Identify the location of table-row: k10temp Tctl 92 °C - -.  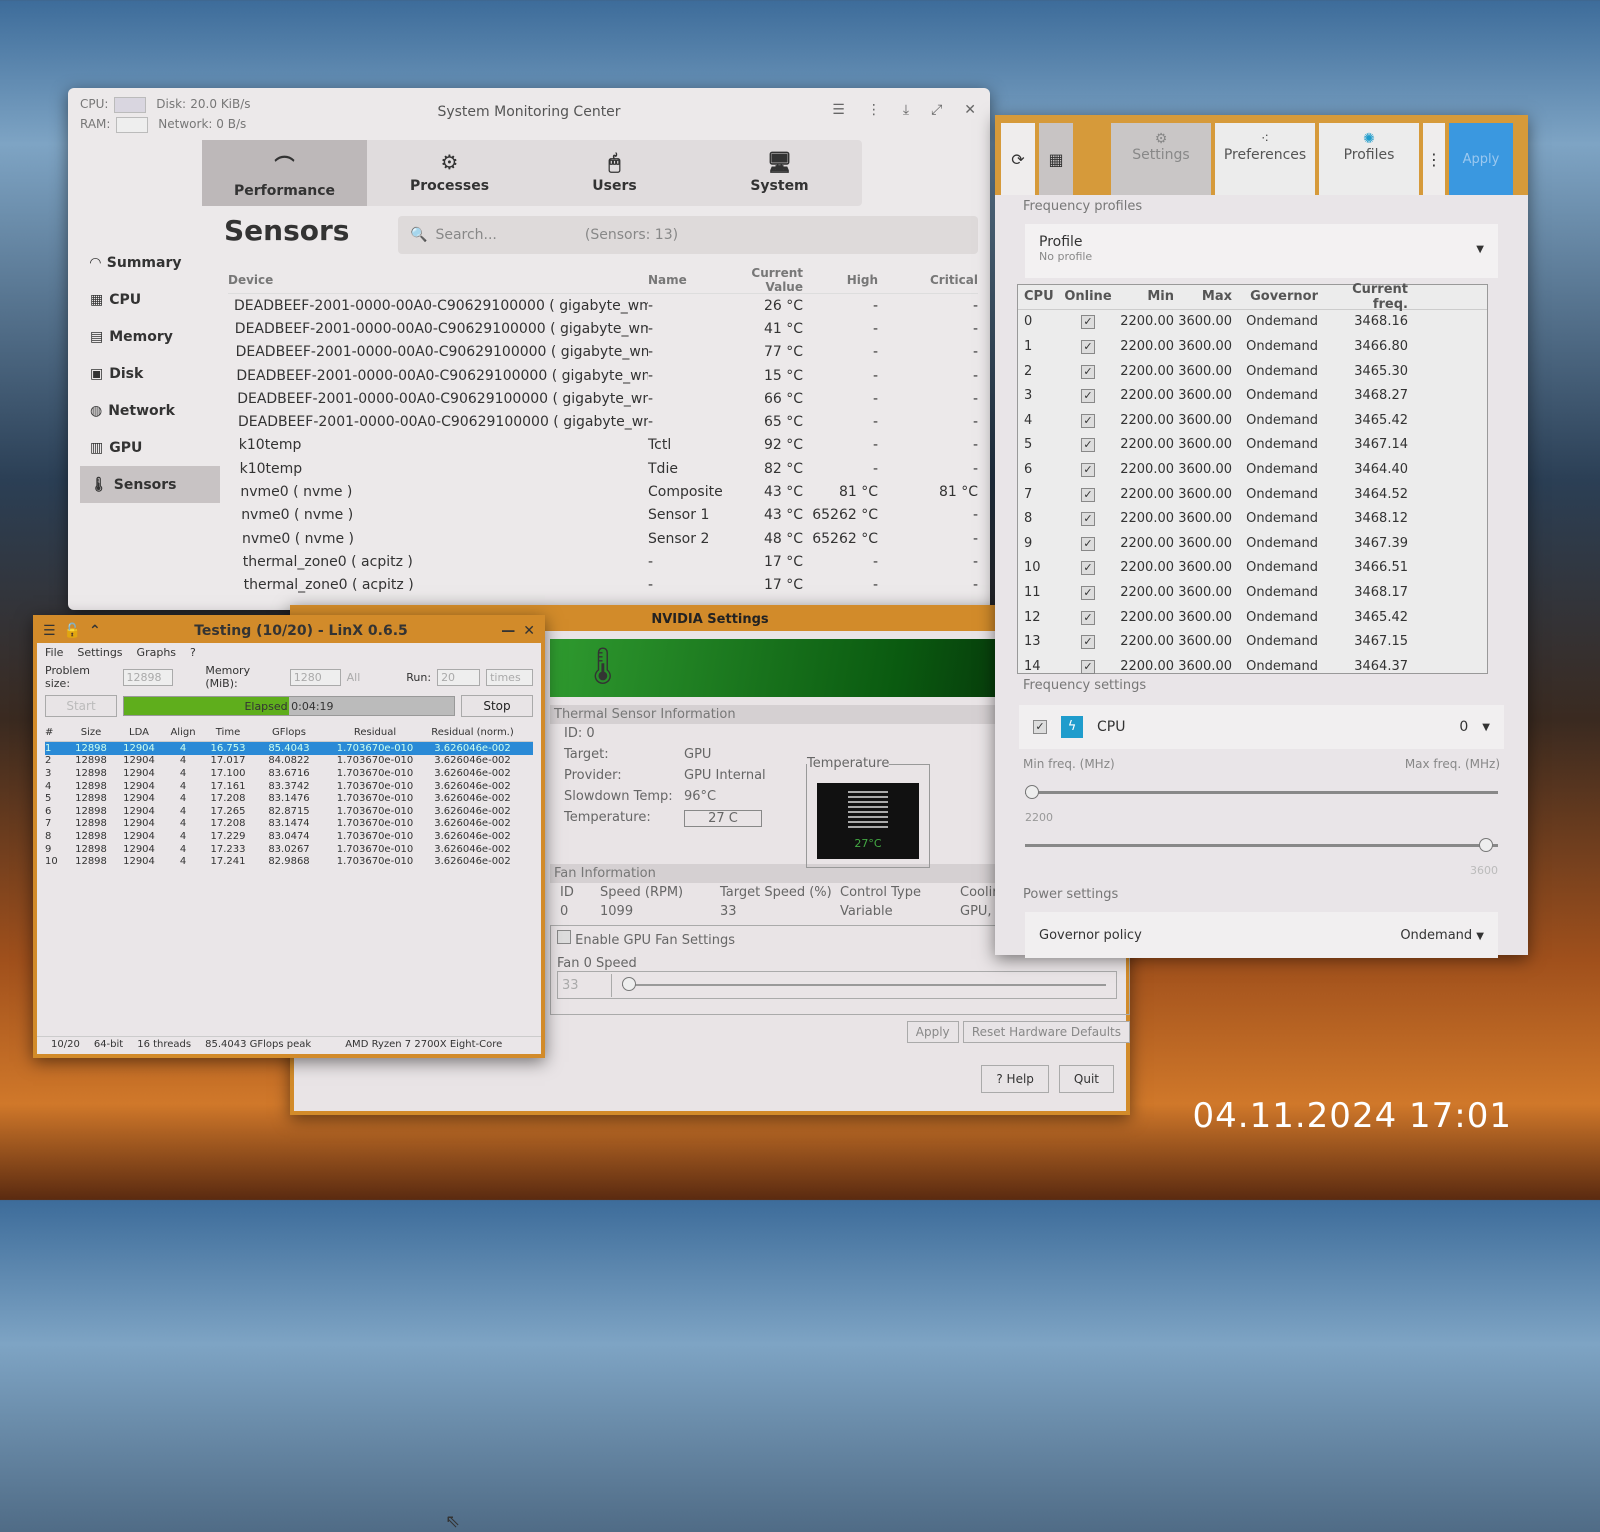
(603, 445).